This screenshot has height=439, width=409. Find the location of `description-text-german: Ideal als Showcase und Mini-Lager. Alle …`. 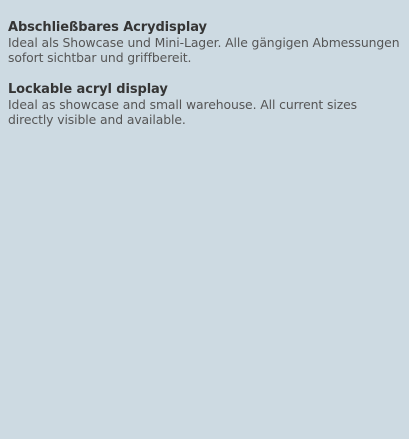

description-text-german: Ideal als Showcase und Mini-Lager. Alle … is located at coordinates (204, 50).